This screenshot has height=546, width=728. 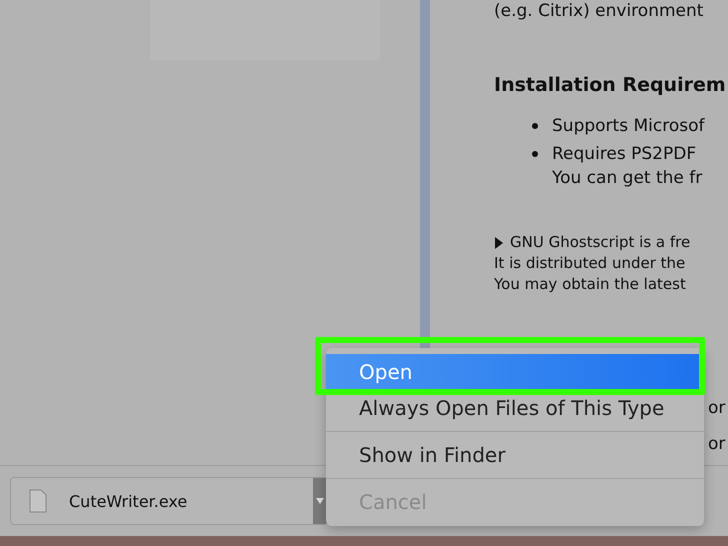 What do you see at coordinates (128, 501) in the screenshot?
I see `file-name: CuteWriter.exe` at bounding box center [128, 501].